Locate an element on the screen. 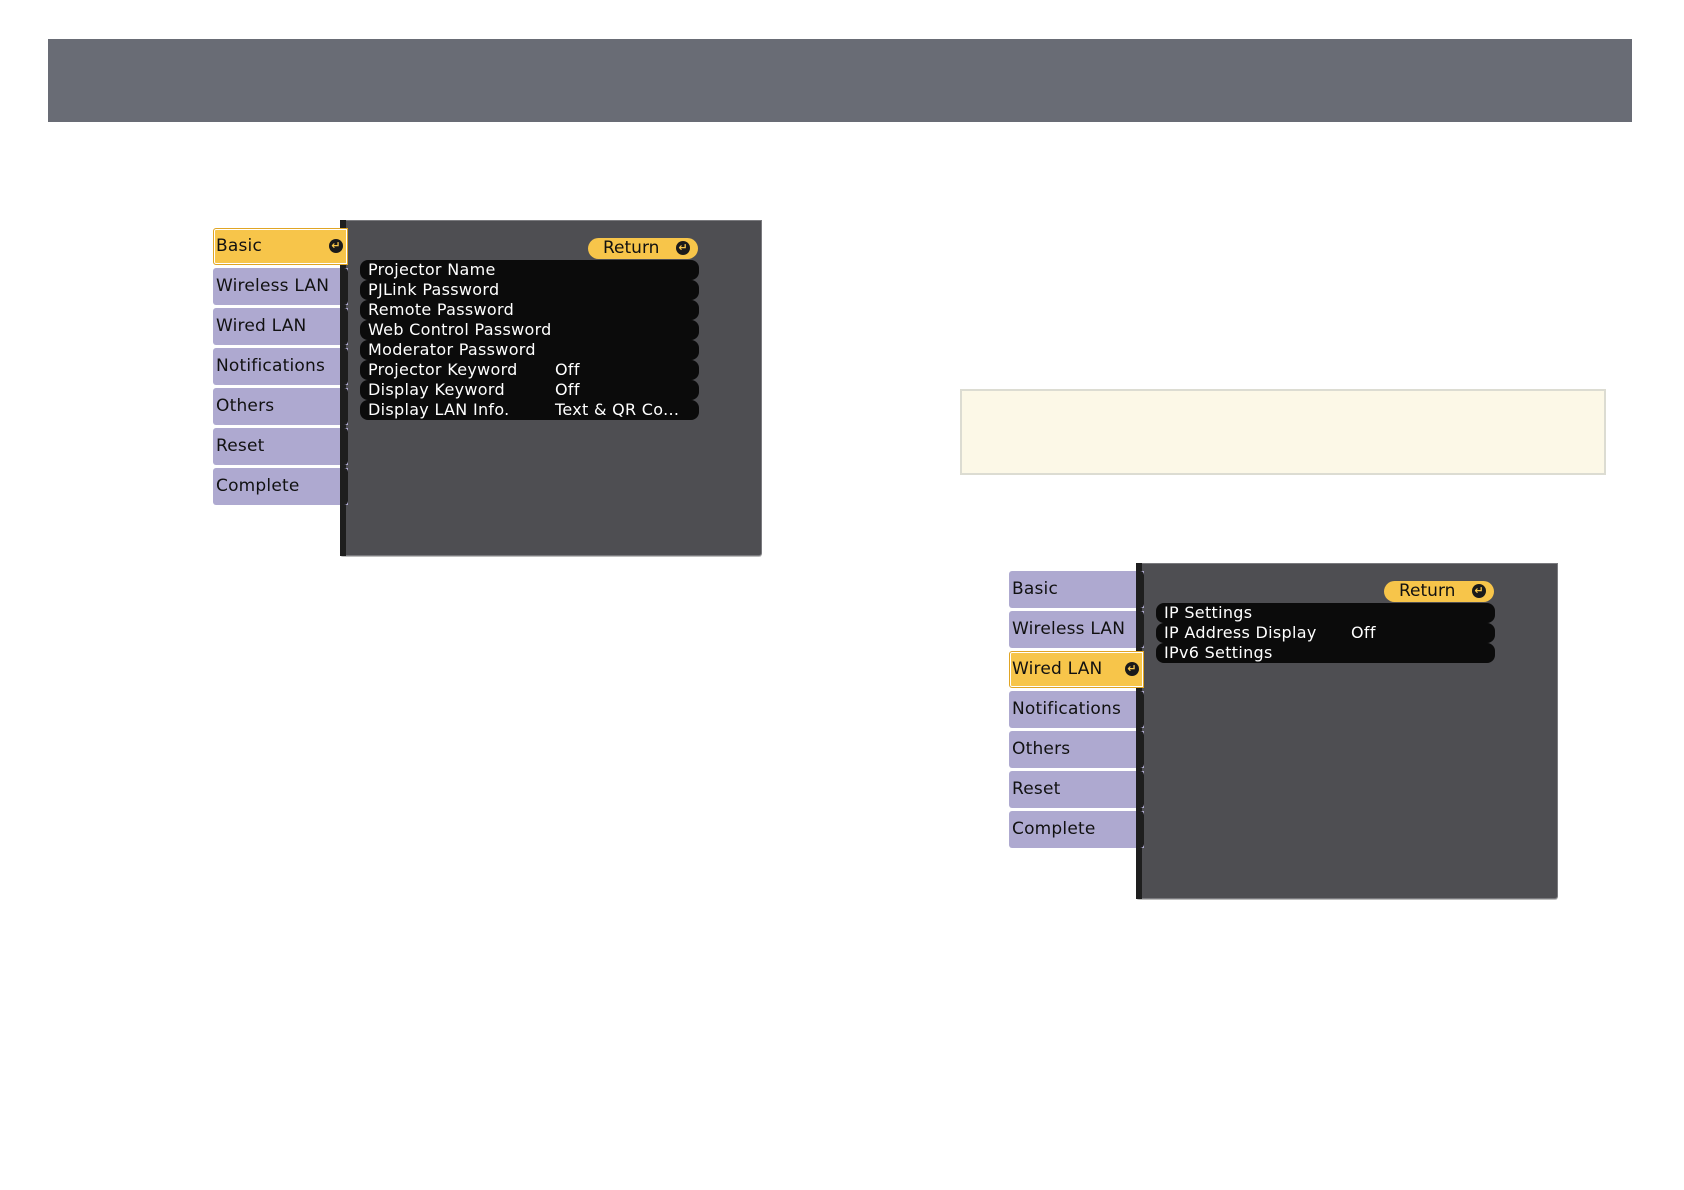 This screenshot has height=1190, width=1684. tab-basic: Basic ↵ is located at coordinates (280, 246).